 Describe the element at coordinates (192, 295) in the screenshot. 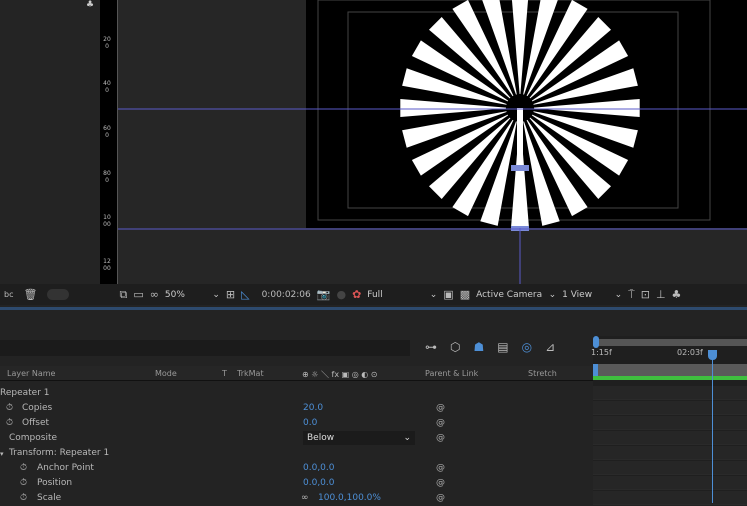

I see `magnification-dropdown: 50% ⌄` at that location.